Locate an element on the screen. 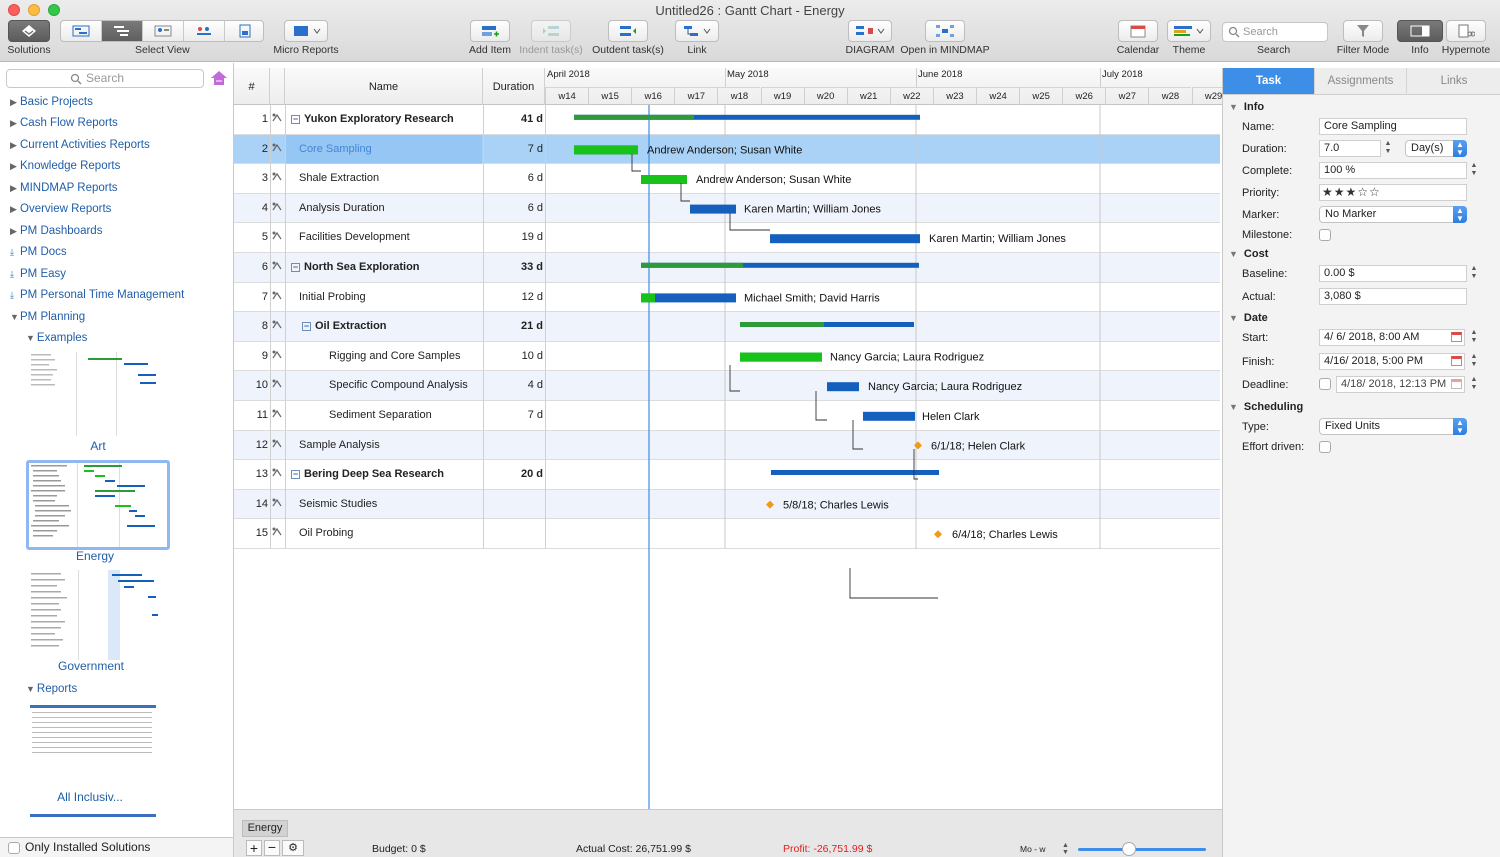 The width and height of the screenshot is (1500, 857). sidebar-item-knowledge-reports: ▶ Knowledge Reports is located at coordinates (65, 166).